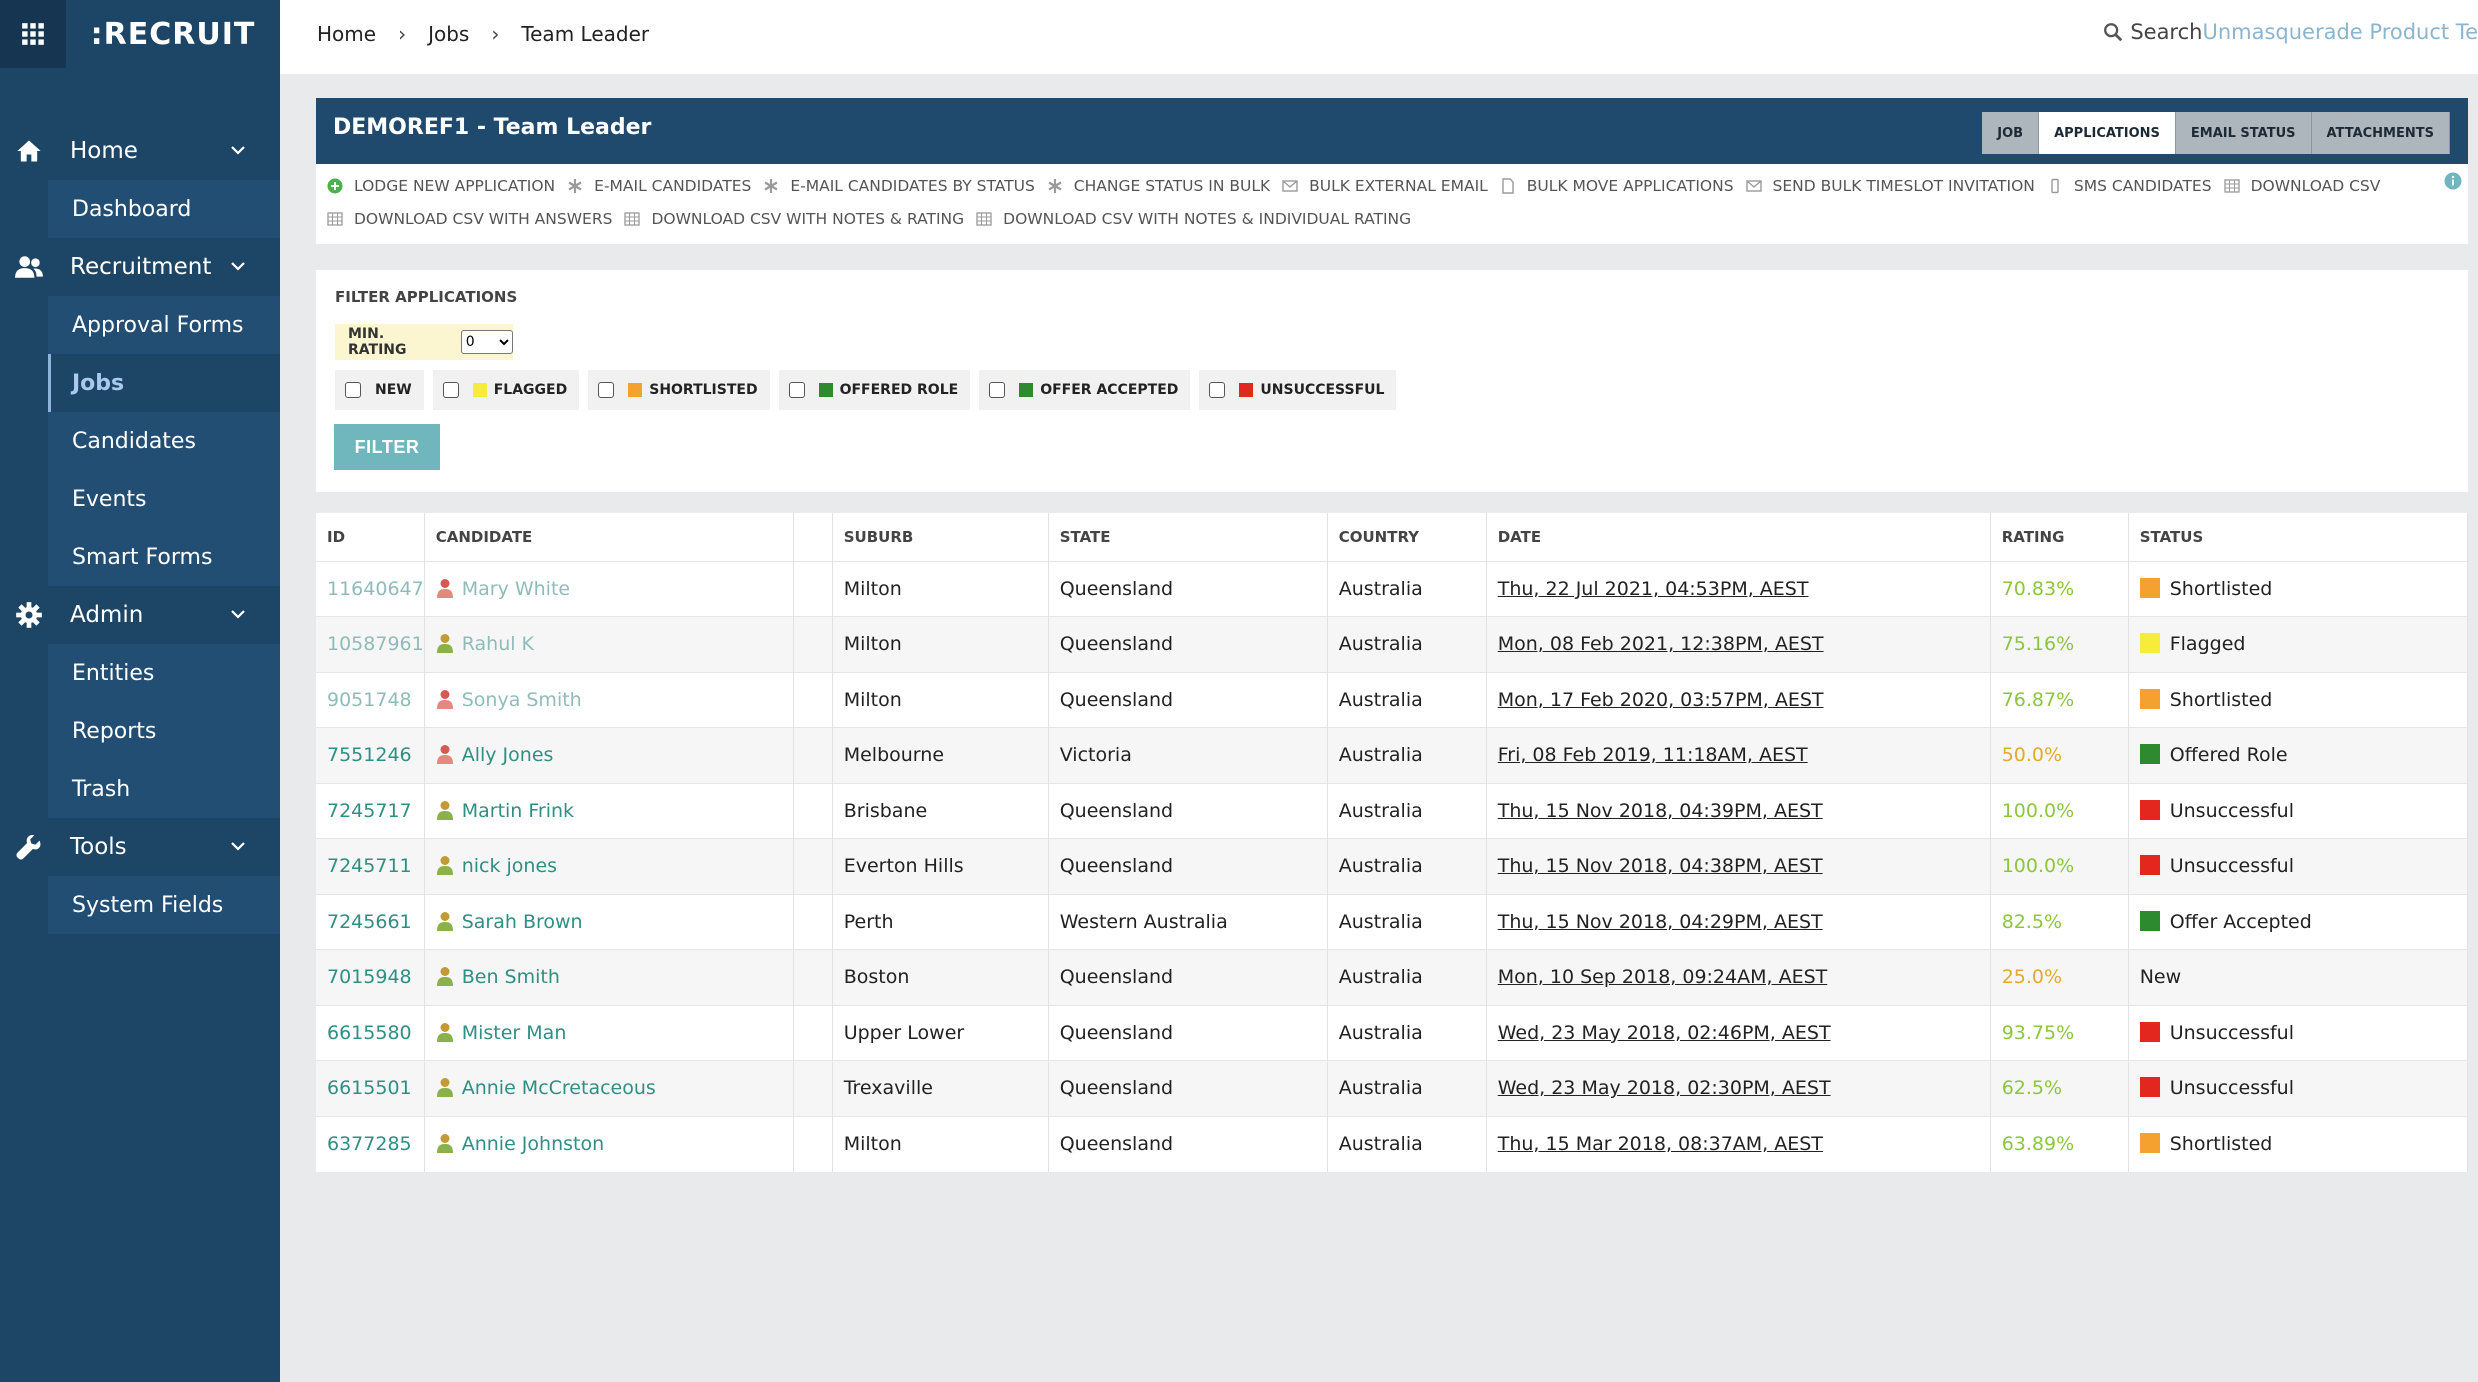  Describe the element at coordinates (1660, 811) in the screenshot. I see `date-link: Thu, 15 Nov 2018, 04:39PM, AEST` at that location.